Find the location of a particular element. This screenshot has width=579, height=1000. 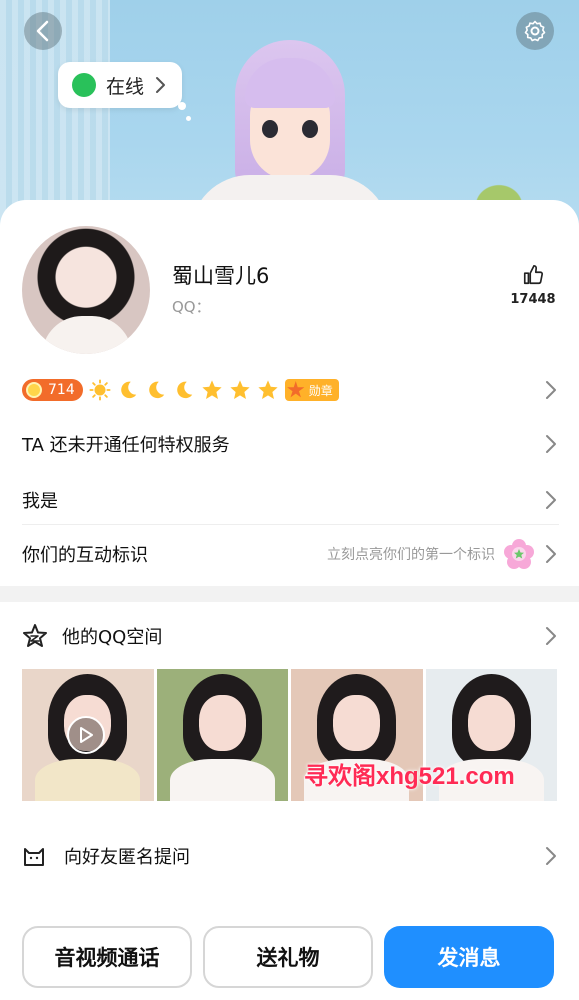

i-am-label: 我是 is located at coordinates (40, 501).